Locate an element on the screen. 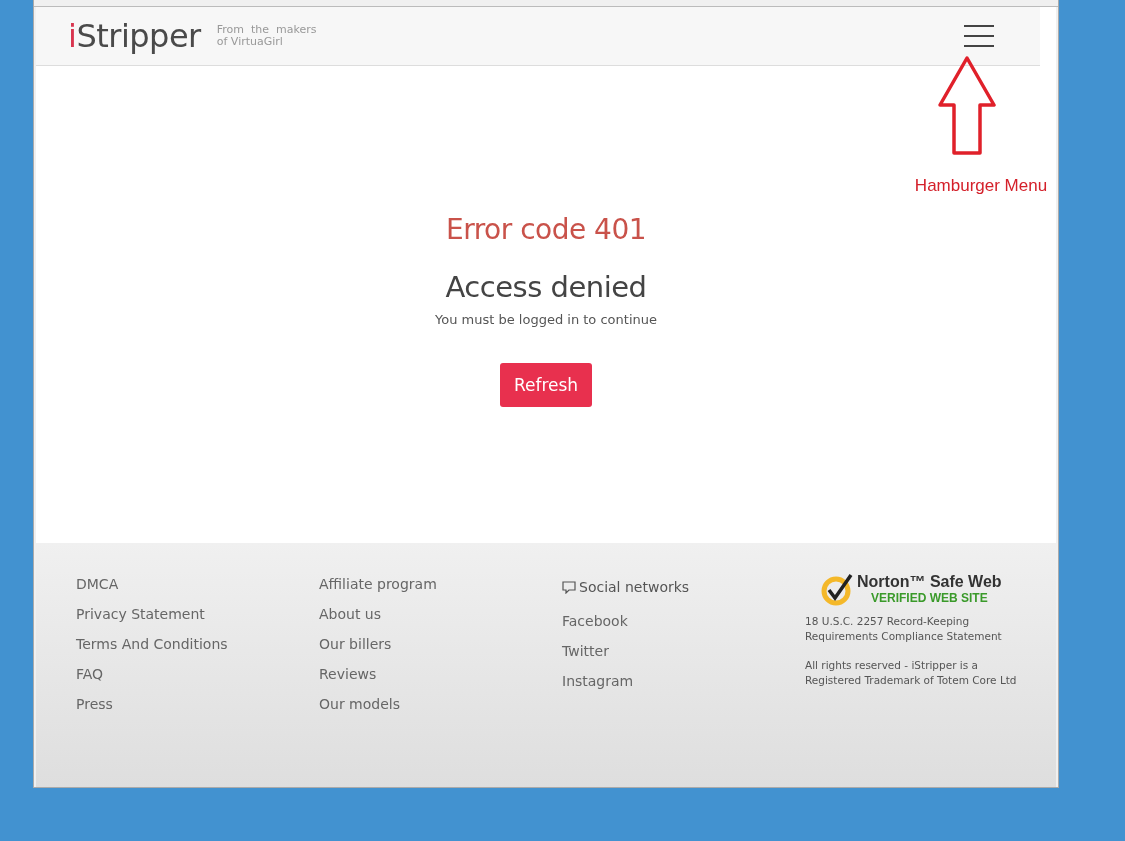 This screenshot has width=1125, height=841. menu-icon is located at coordinates (979, 36).